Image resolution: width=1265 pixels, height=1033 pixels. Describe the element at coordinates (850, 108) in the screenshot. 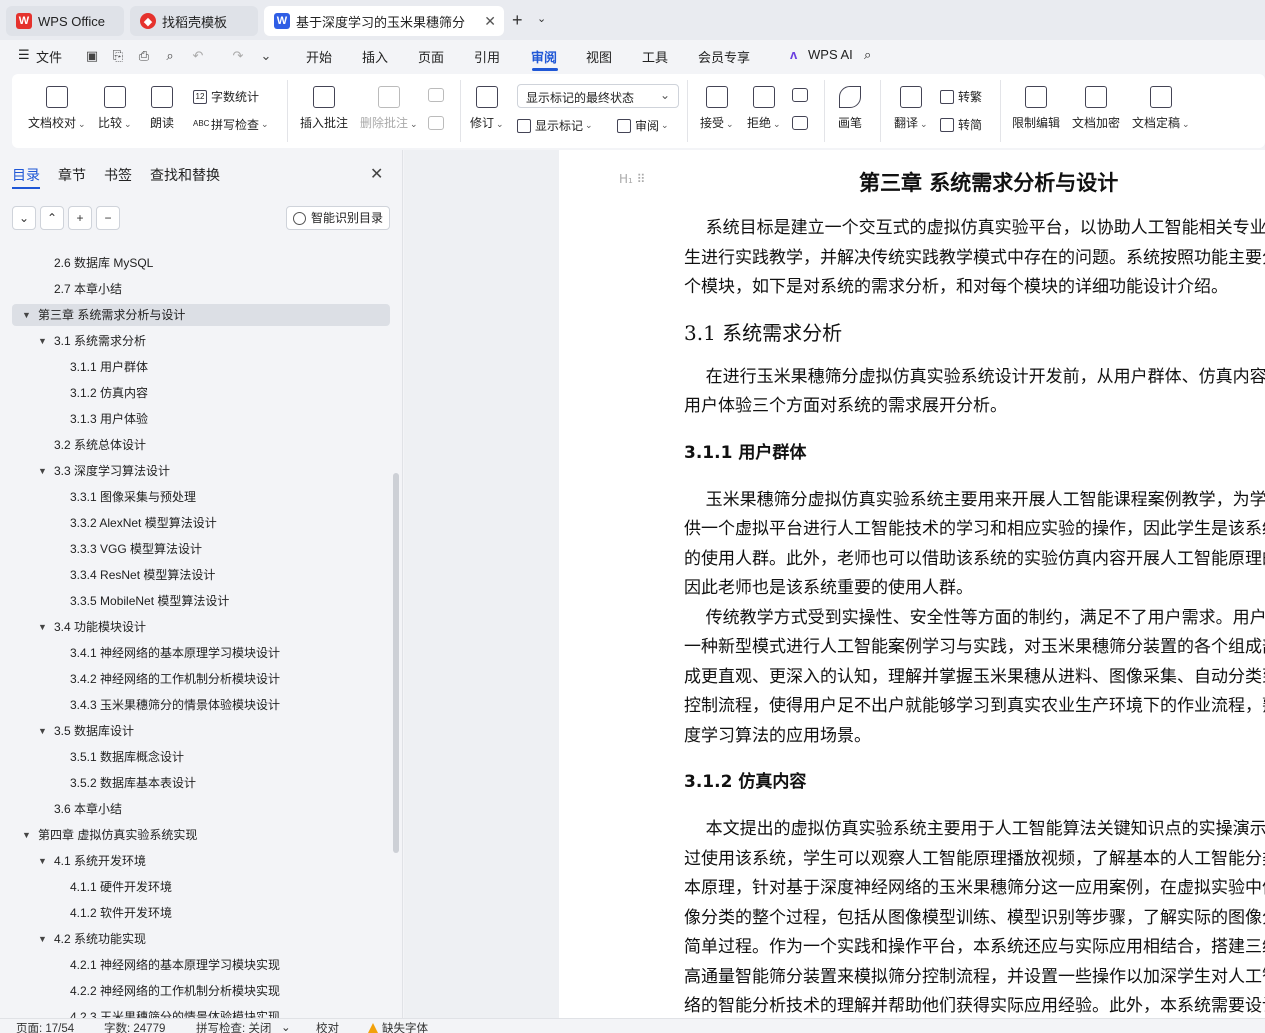

I see `pen-button: 画笔` at that location.